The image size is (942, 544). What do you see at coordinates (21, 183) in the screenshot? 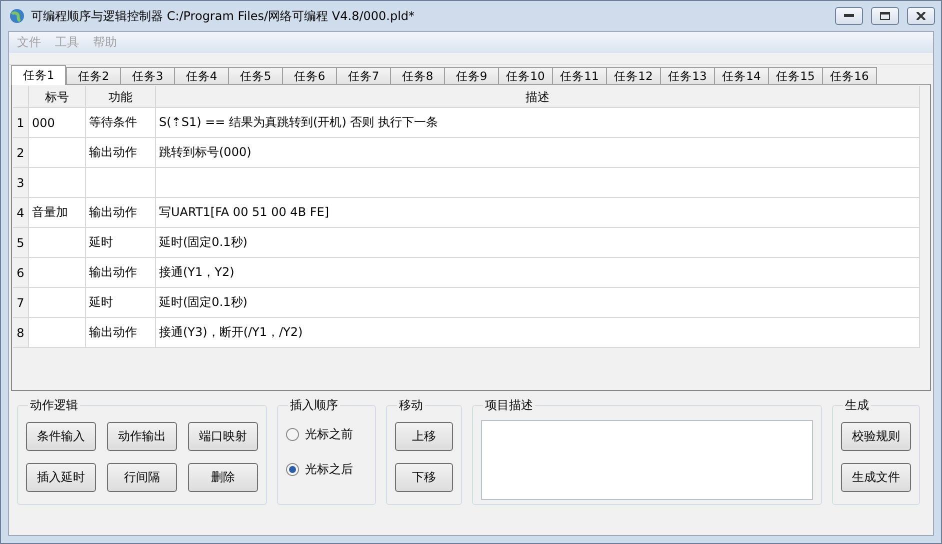
I see `row-number: 3` at bounding box center [21, 183].